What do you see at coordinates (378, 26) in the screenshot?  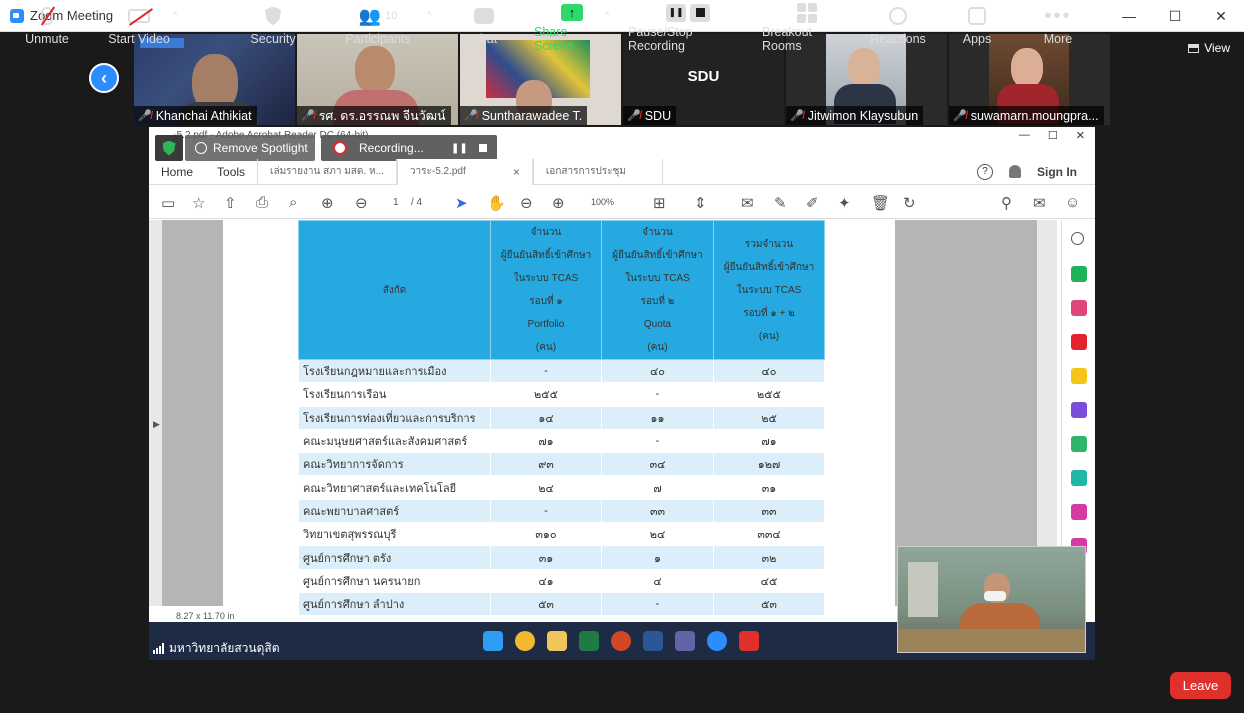 I see `participants-button: 👥 10 Participants` at bounding box center [378, 26].